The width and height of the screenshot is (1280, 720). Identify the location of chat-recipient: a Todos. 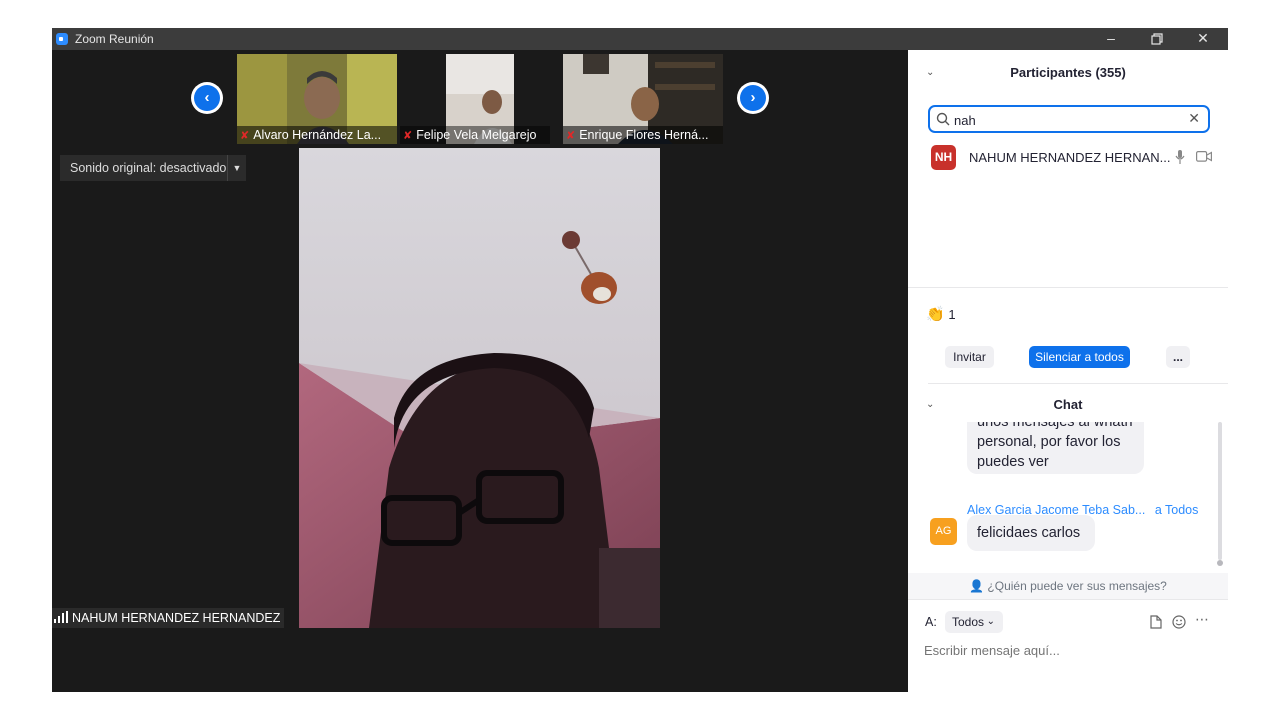
(1177, 510).